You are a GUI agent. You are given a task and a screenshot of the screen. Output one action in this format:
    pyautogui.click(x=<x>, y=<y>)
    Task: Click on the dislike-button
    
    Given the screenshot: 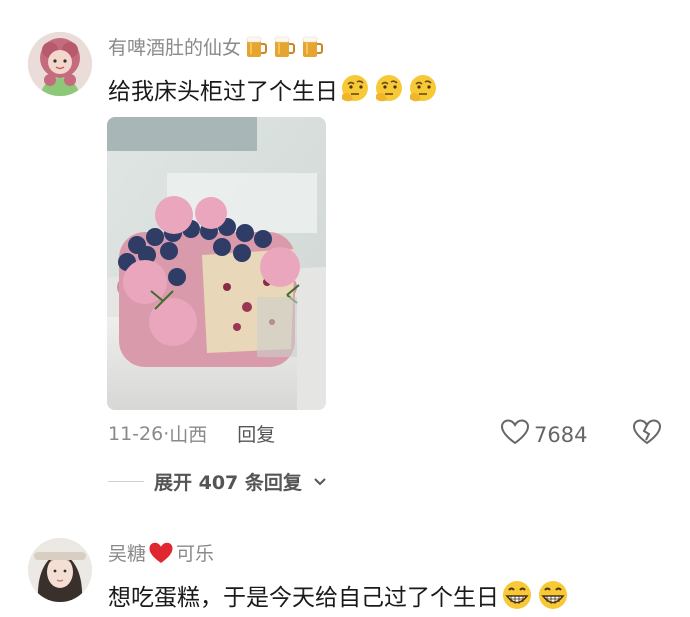 What is the action you would take?
    pyautogui.click(x=647, y=434)
    